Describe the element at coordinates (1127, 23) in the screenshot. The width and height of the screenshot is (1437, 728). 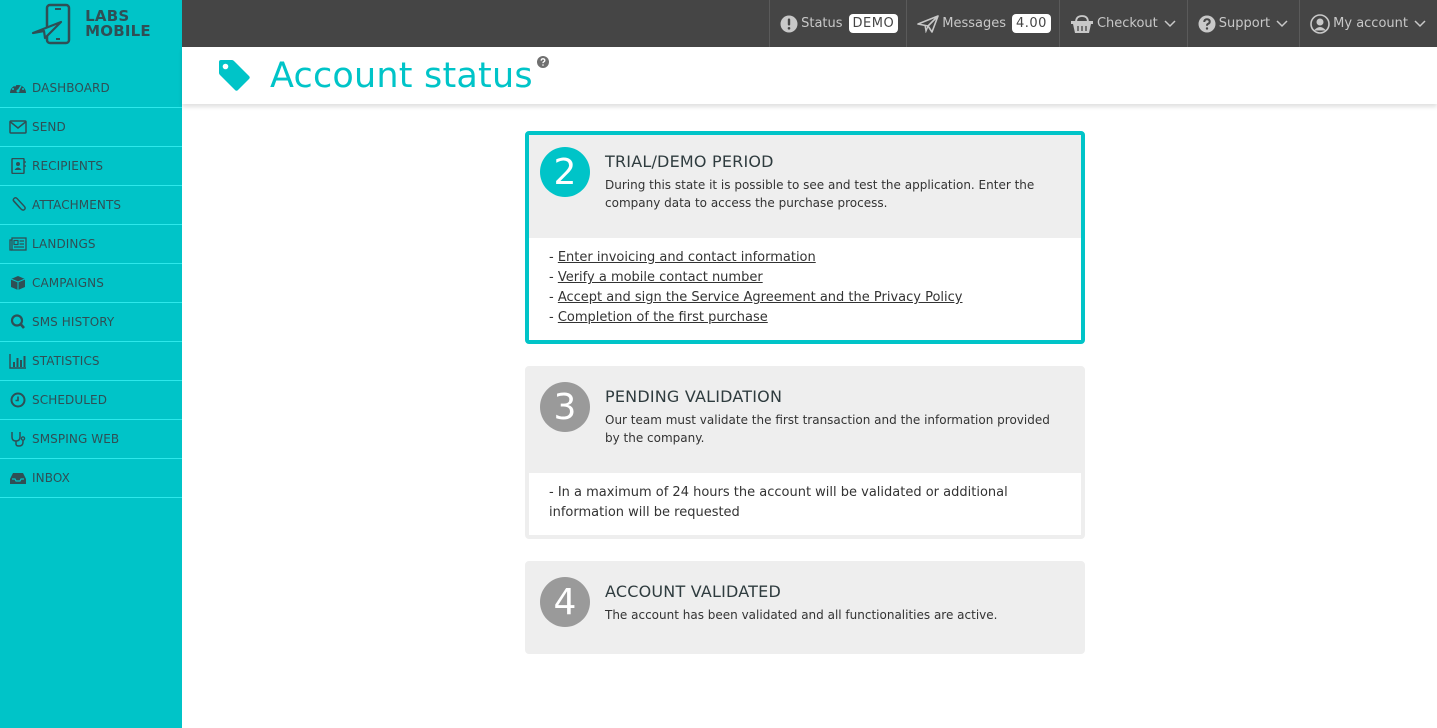
I see `checkout-label: Checkout` at that location.